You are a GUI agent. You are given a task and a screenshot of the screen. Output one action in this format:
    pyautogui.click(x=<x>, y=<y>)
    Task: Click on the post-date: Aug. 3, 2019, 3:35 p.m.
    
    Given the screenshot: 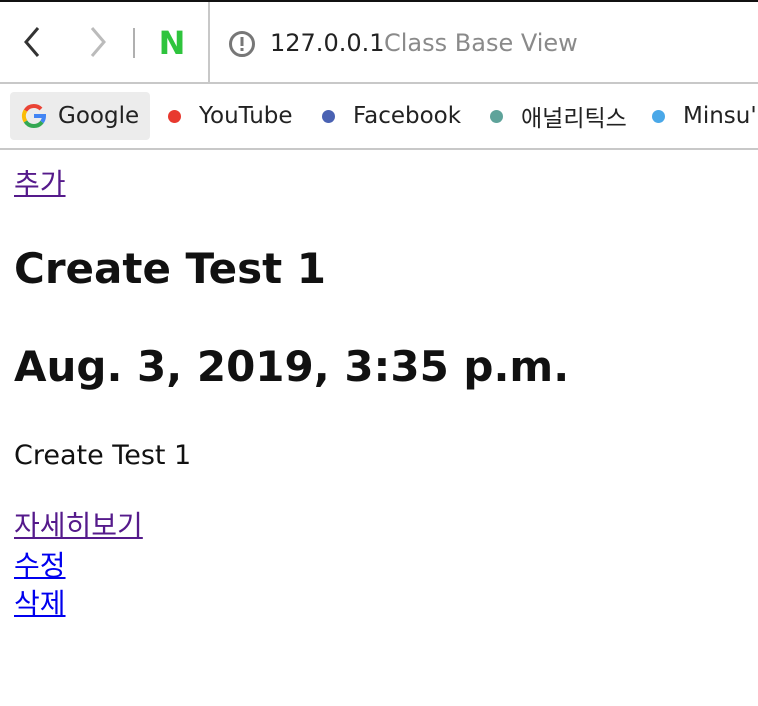 What is the action you would take?
    pyautogui.click(x=292, y=366)
    